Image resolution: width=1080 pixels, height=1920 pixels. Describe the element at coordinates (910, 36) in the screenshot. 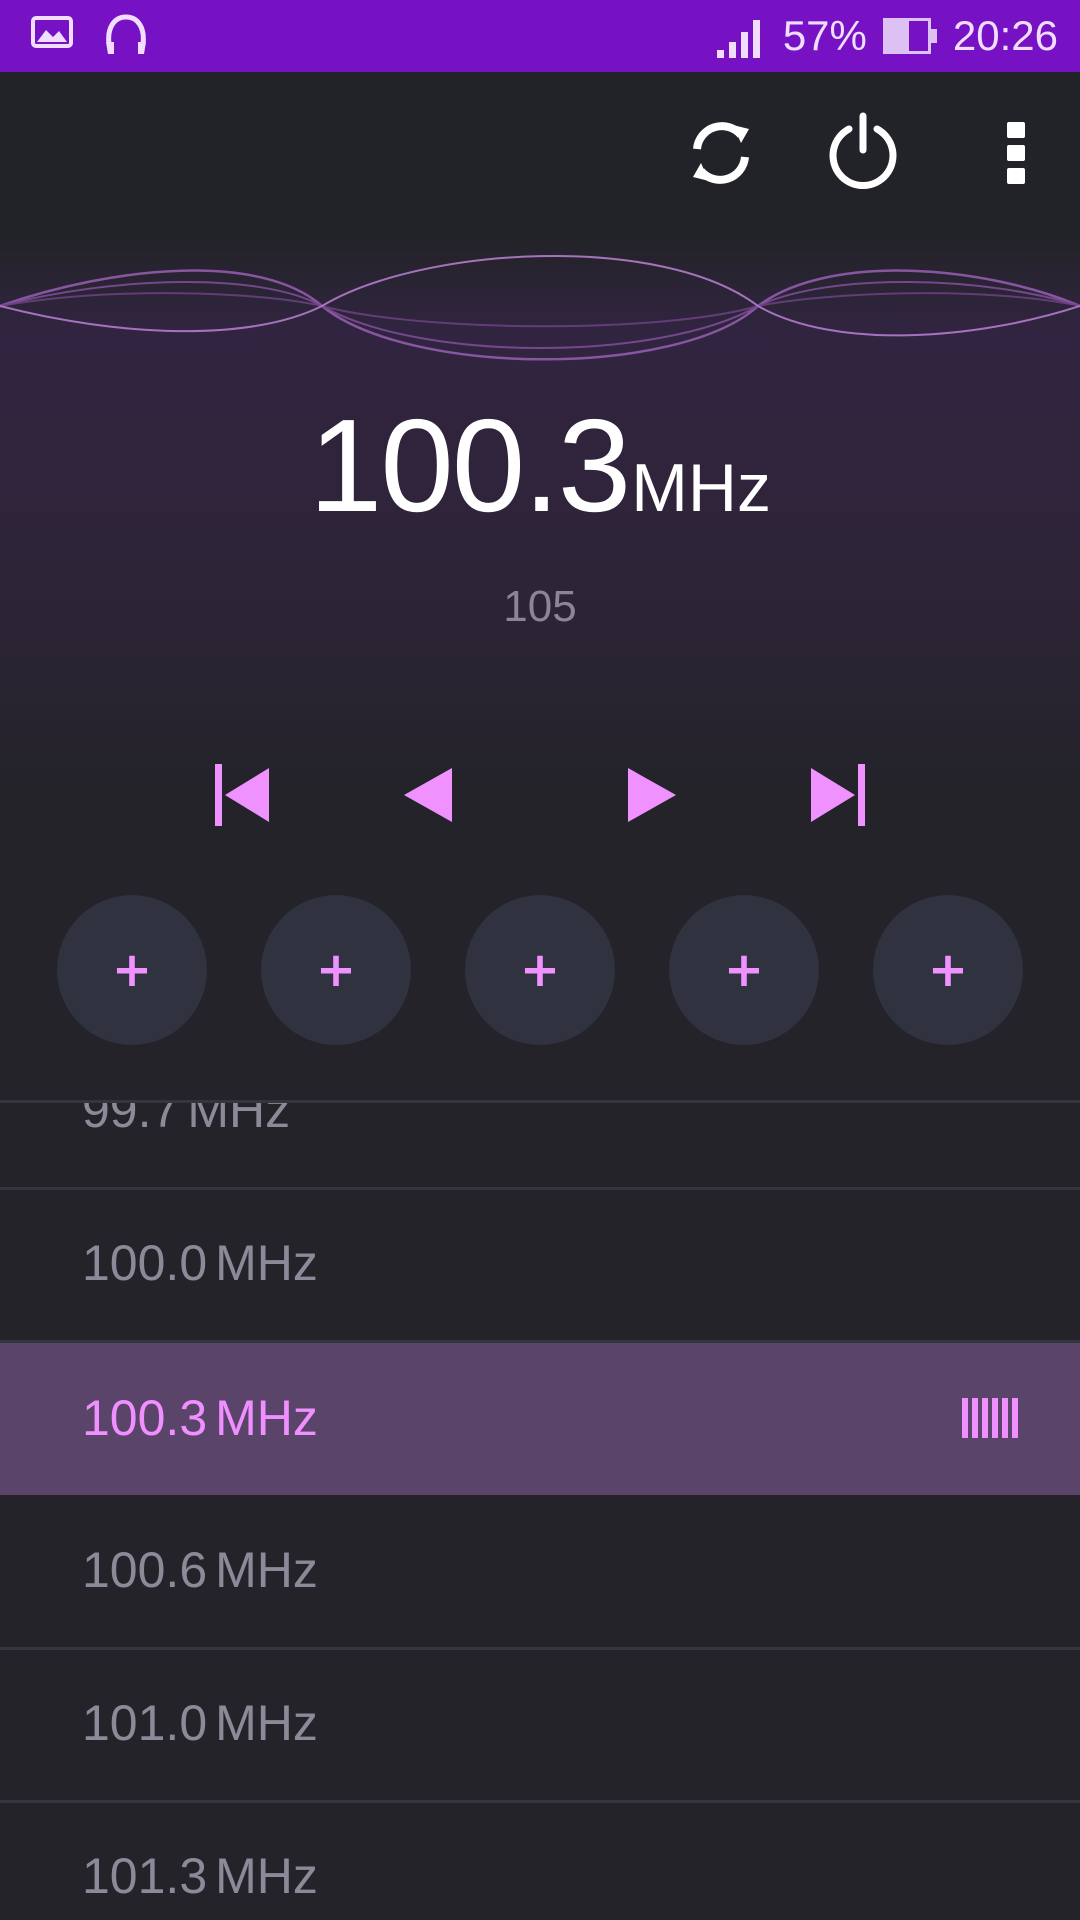

I see `battery-icon` at that location.